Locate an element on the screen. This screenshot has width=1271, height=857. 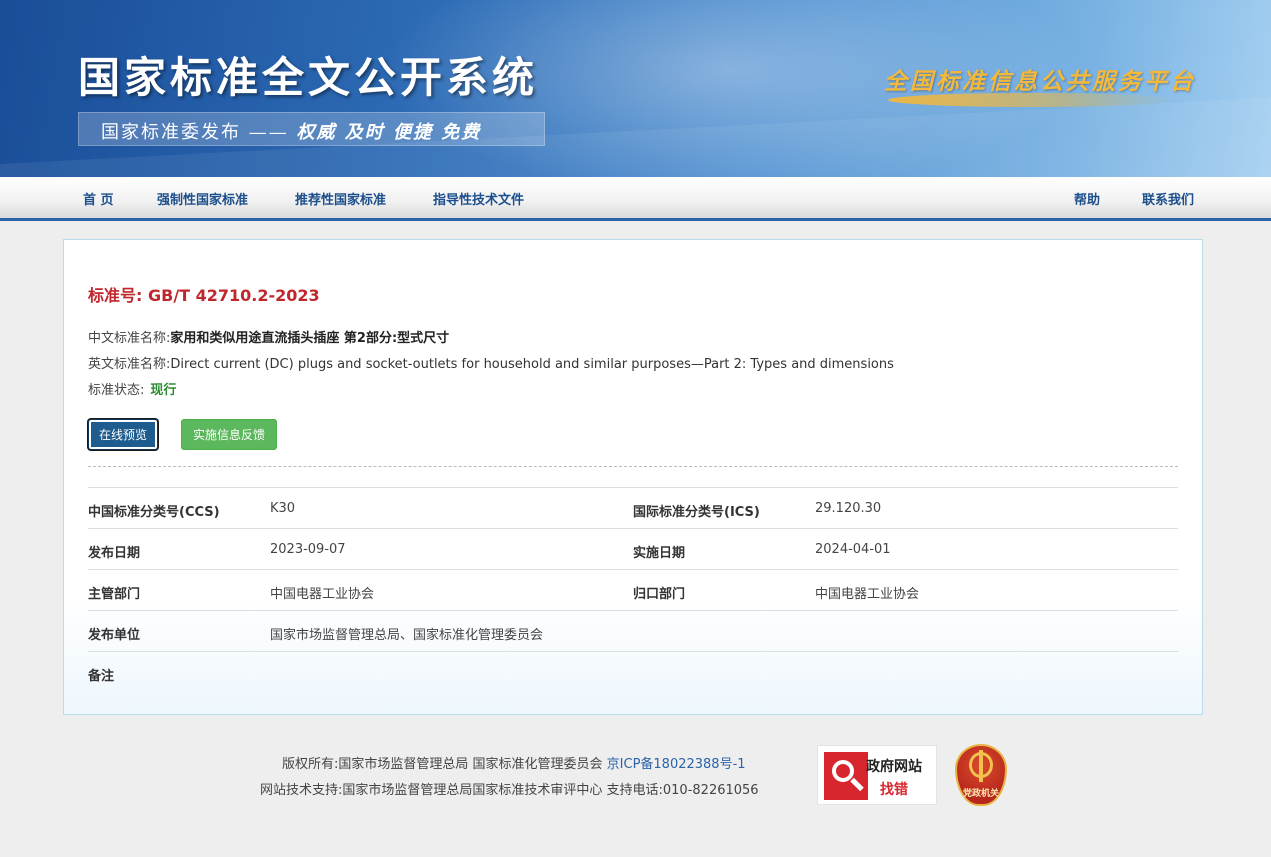
ics-value: 29.120.30 is located at coordinates (848, 508).